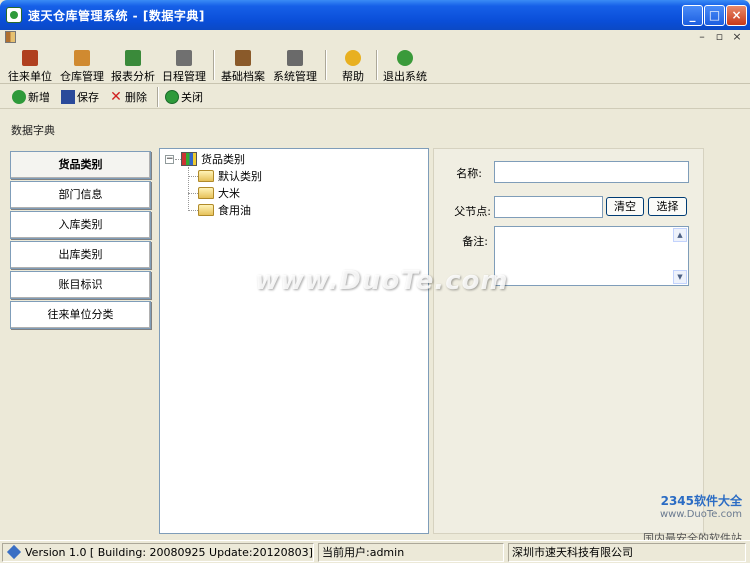 This screenshot has width=750, height=563. Describe the element at coordinates (625, 206) in the screenshot. I see `clear-button: 清空` at that location.